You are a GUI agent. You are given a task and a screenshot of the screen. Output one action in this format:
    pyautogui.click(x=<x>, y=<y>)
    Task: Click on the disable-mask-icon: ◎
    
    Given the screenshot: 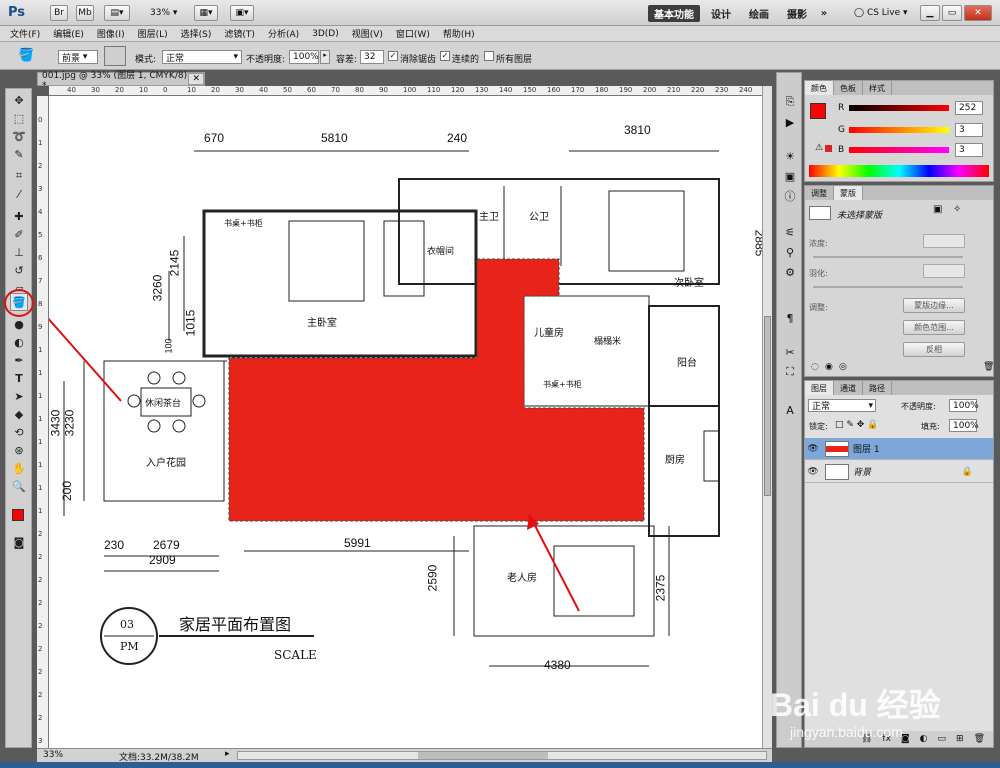 What is the action you would take?
    pyautogui.click(x=843, y=367)
    